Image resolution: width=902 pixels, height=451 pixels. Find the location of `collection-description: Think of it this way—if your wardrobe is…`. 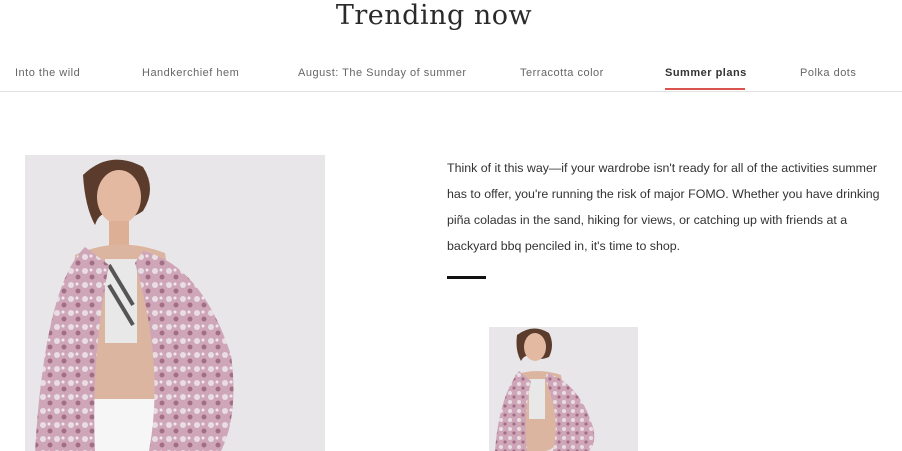

collection-description: Think of it this way—if your wardrobe is… is located at coordinates (663, 207).